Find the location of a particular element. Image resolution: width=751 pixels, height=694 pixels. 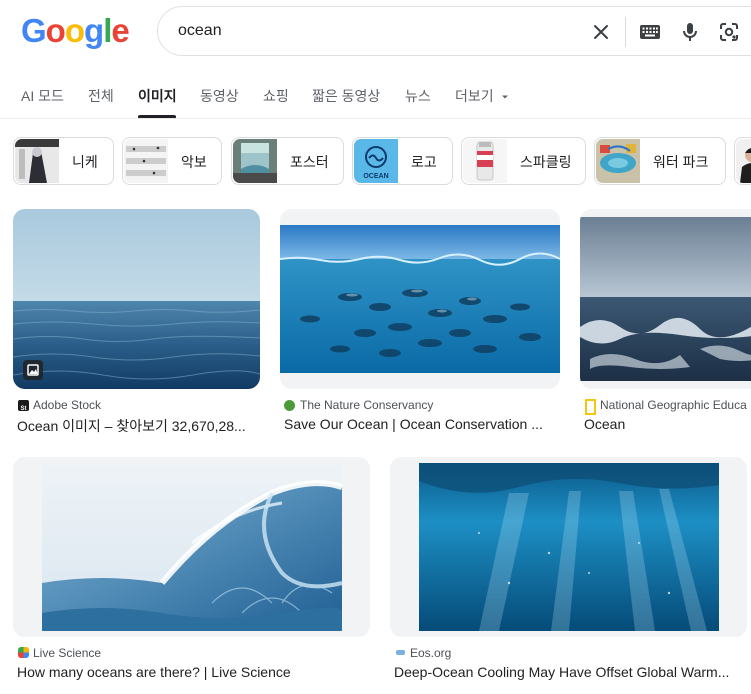

clear-icon is located at coordinates (601, 32).